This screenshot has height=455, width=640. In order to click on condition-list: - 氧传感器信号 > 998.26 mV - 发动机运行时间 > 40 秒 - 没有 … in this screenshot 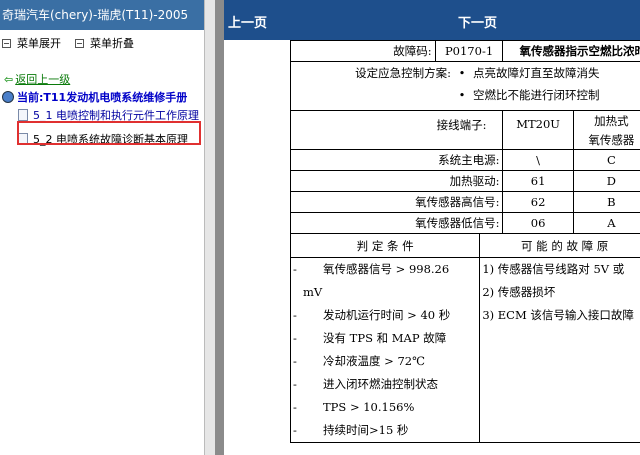, I will do `click(385, 350)`.